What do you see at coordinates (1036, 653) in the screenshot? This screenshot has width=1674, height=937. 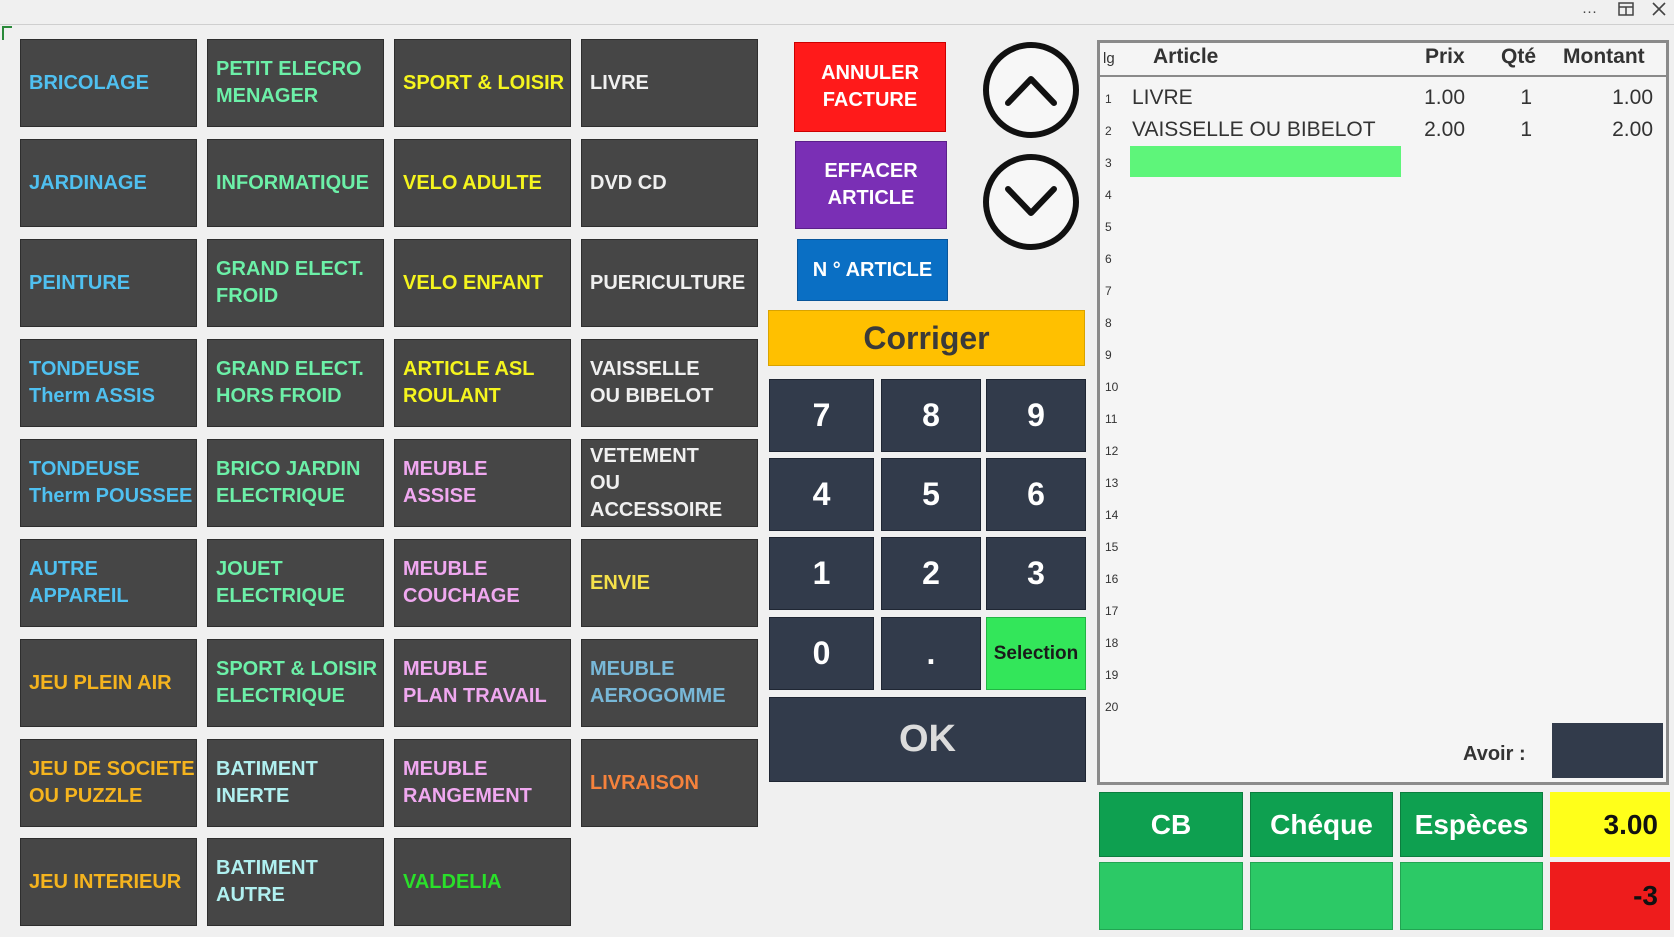 I see `selection-button: Selection` at bounding box center [1036, 653].